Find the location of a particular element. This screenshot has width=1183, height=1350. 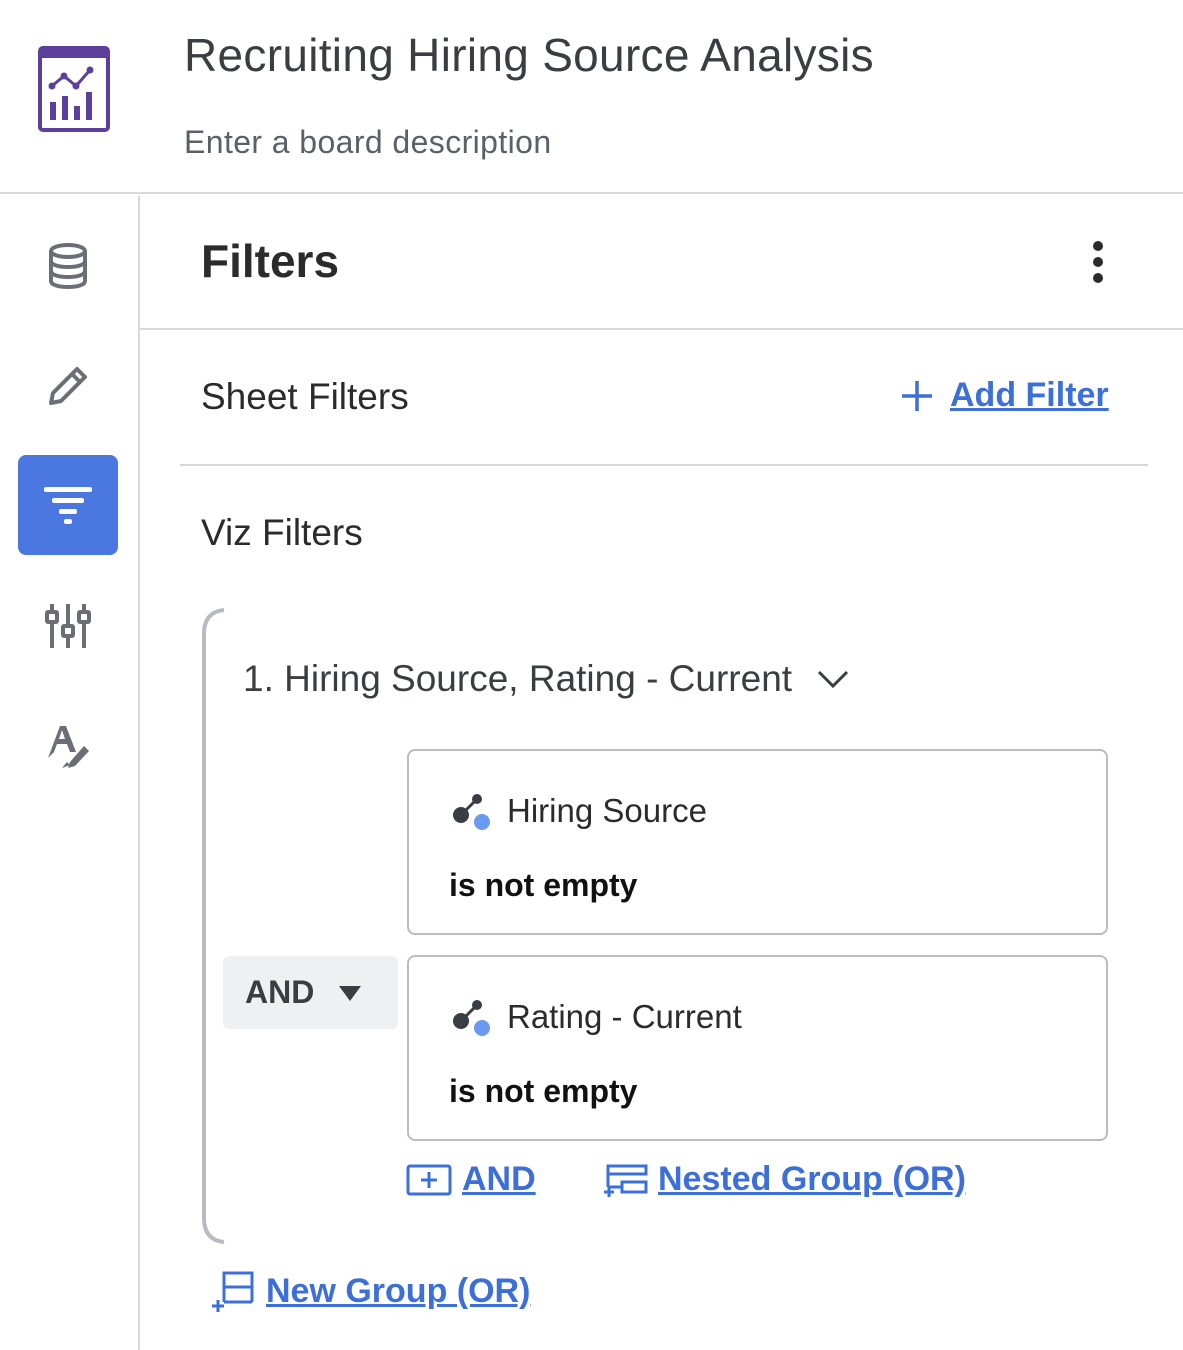

board-description-field: Enter a board description is located at coordinates (368, 142).